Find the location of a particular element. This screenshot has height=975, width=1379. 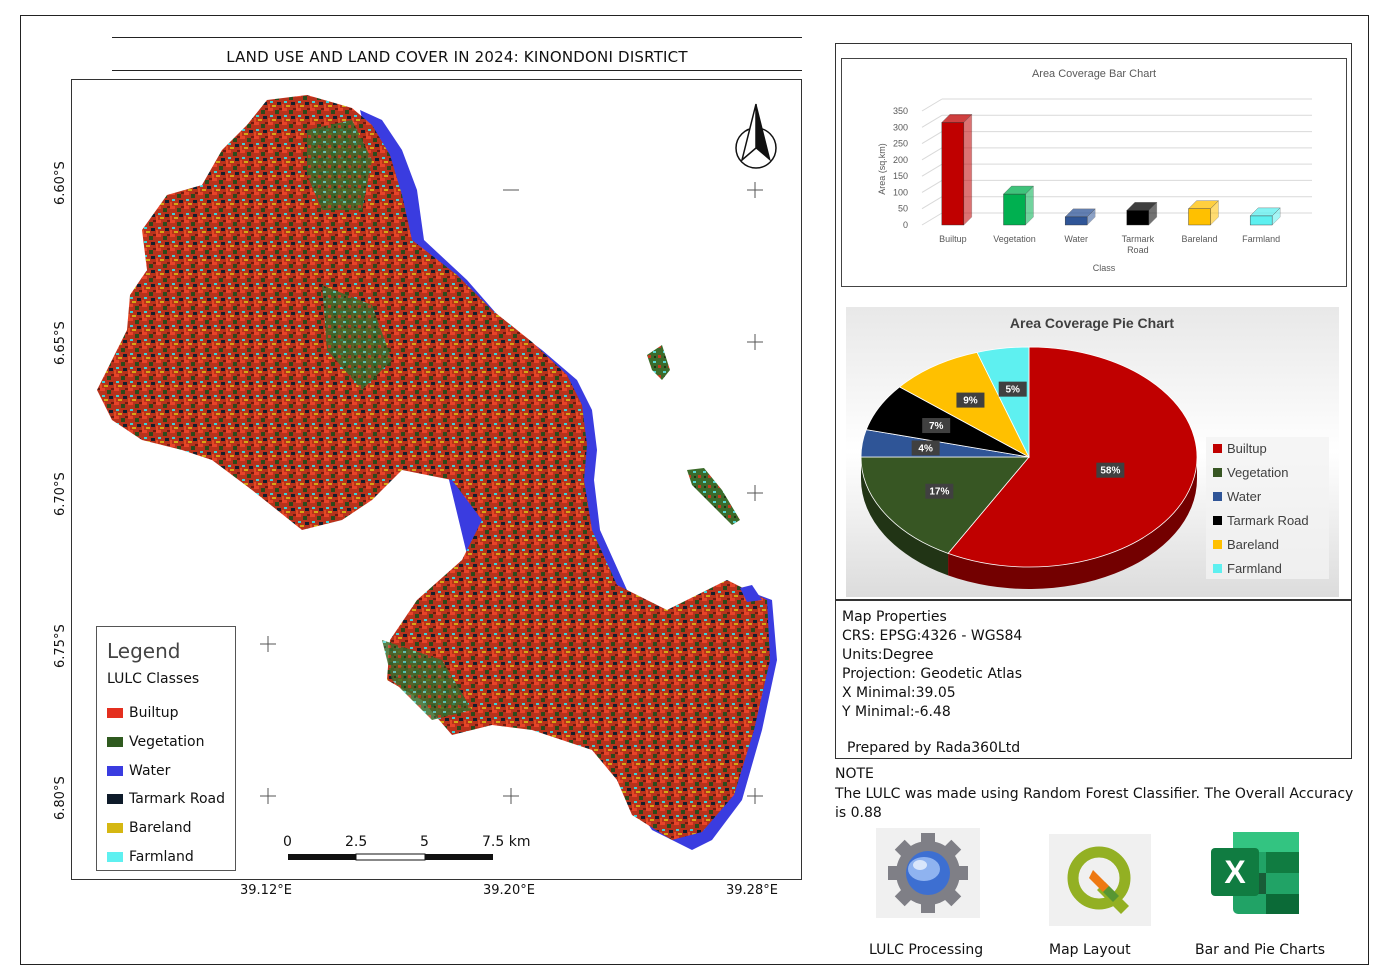

tool-label-charts: Bar and Pie Charts is located at coordinates (1260, 950).